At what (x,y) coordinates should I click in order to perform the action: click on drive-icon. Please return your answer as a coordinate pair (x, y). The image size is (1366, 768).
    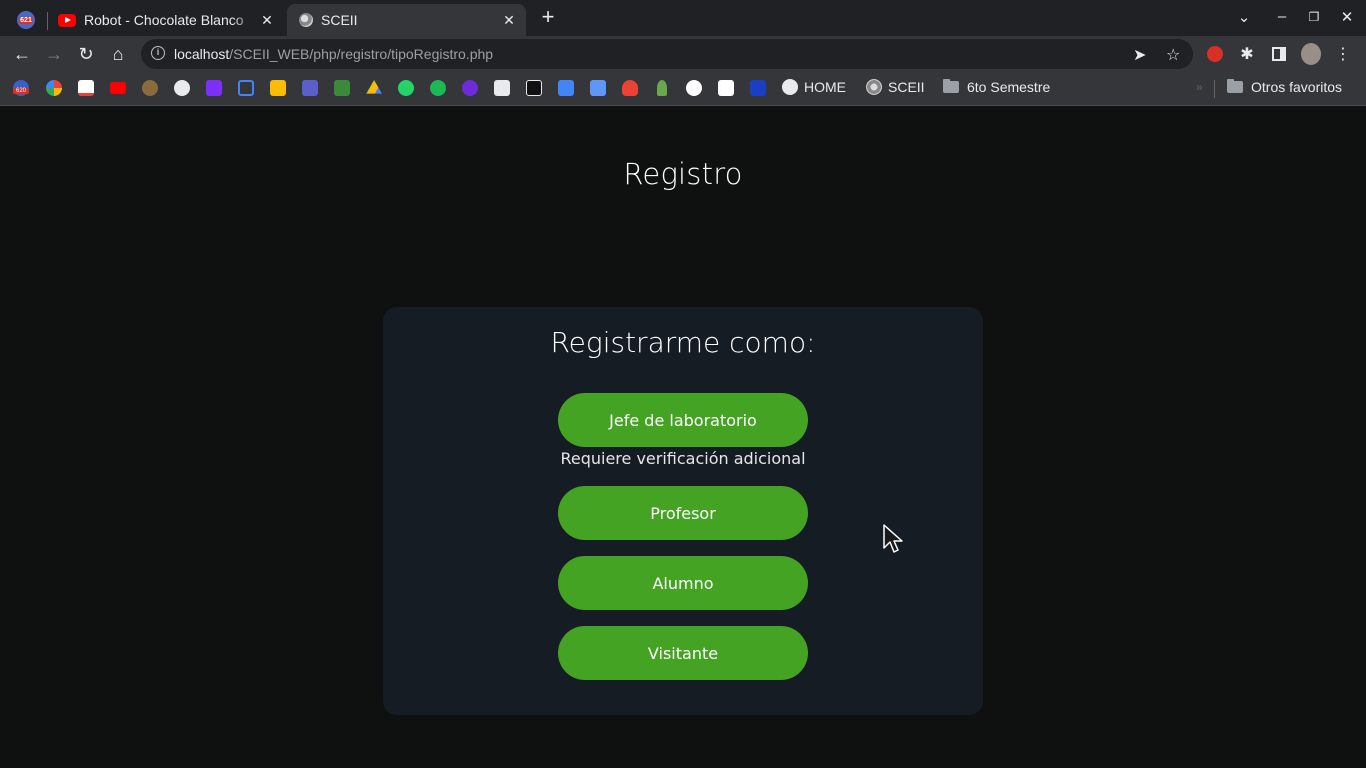
    Looking at the image, I should click on (374, 87).